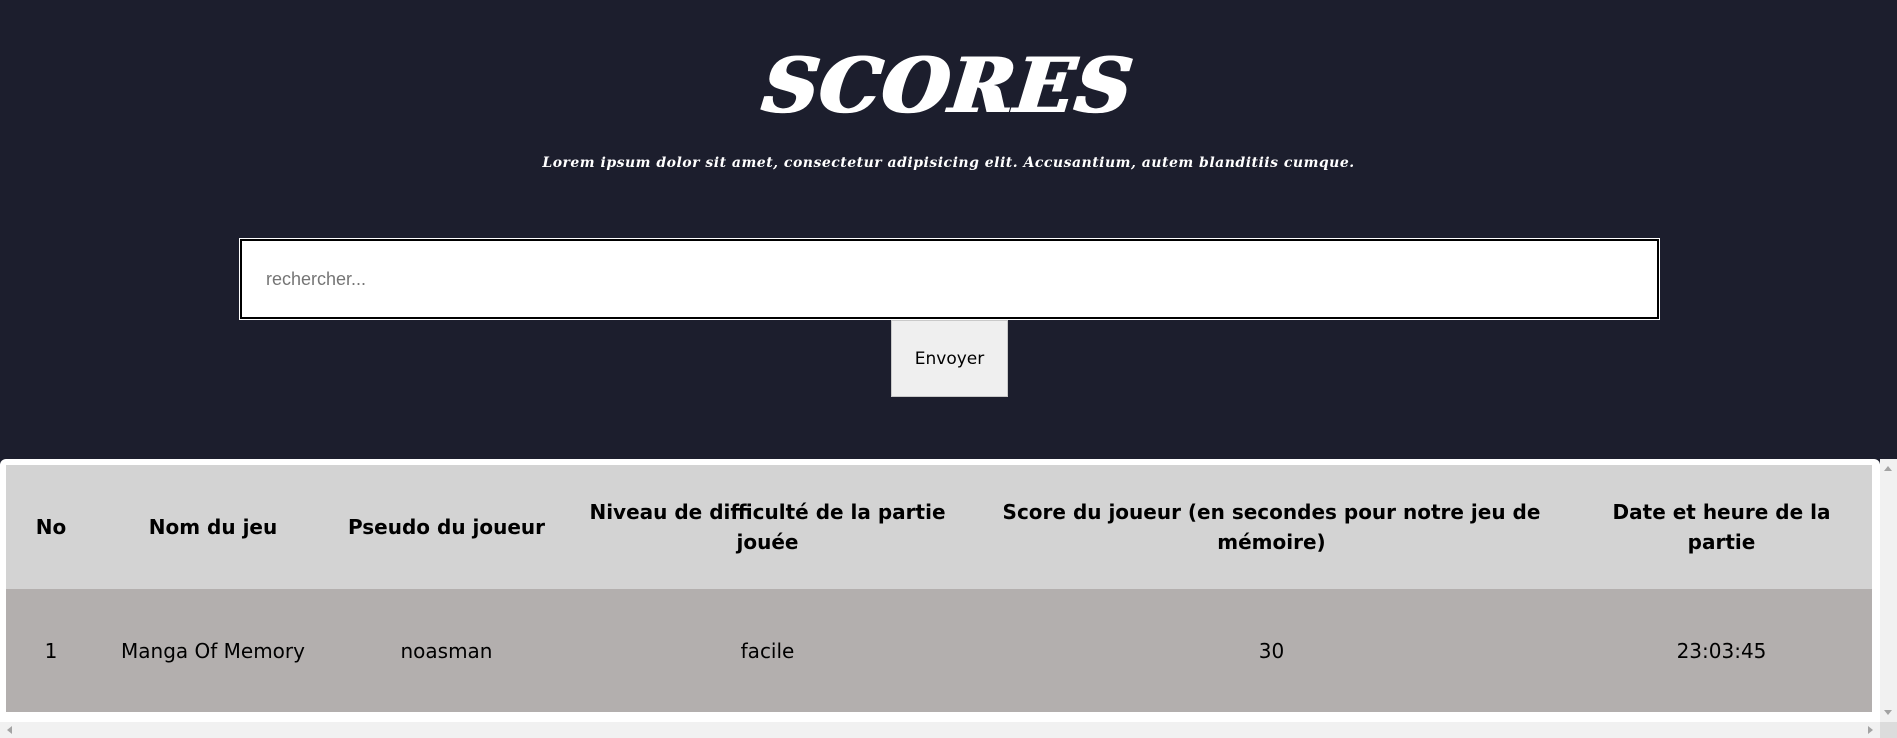 The width and height of the screenshot is (1897, 738). What do you see at coordinates (1888, 730) in the screenshot?
I see `scrollbar-corner` at bounding box center [1888, 730].